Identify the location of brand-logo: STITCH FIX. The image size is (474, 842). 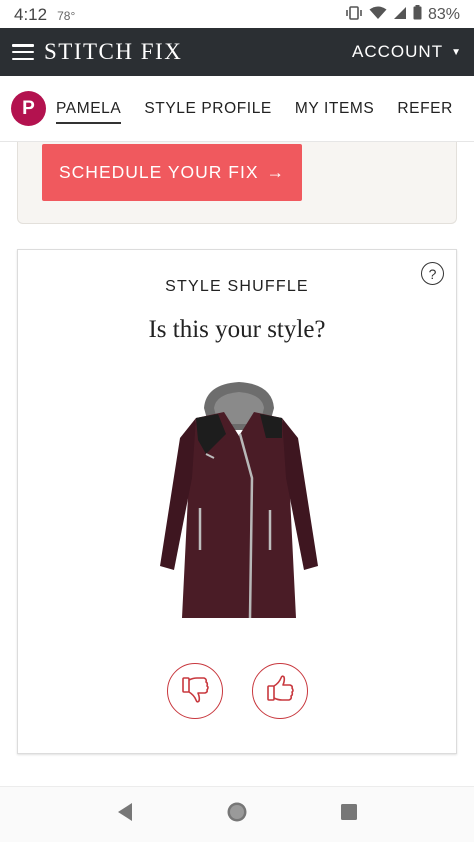
(113, 52).